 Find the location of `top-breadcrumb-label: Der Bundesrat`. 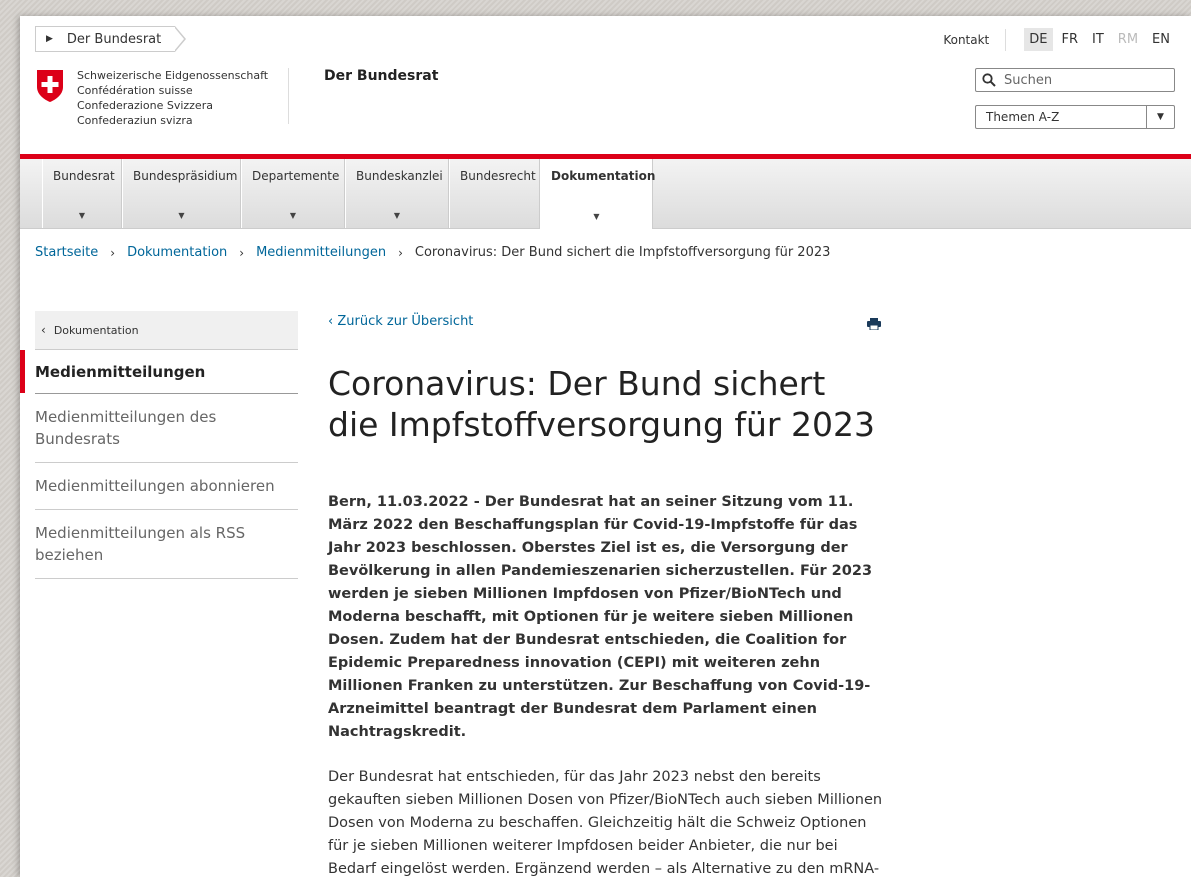

top-breadcrumb-label: Der Bundesrat is located at coordinates (114, 39).